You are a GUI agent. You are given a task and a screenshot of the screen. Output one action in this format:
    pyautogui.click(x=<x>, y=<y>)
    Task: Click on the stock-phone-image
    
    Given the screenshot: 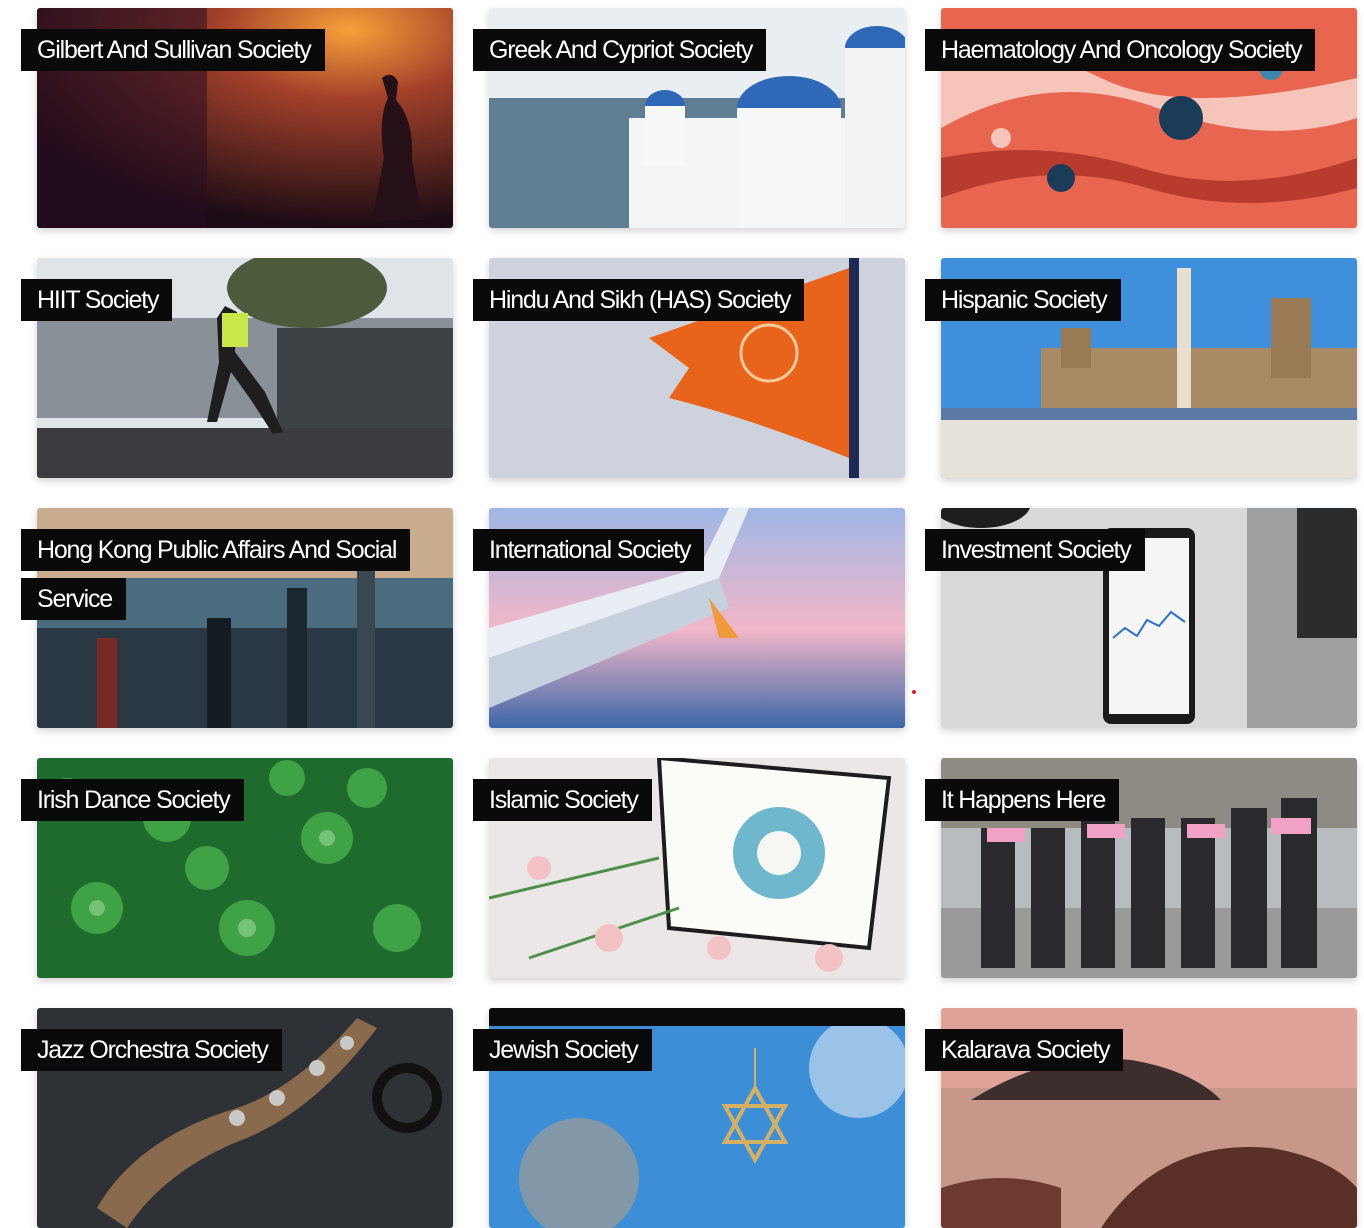 What is the action you would take?
    pyautogui.click(x=1149, y=618)
    